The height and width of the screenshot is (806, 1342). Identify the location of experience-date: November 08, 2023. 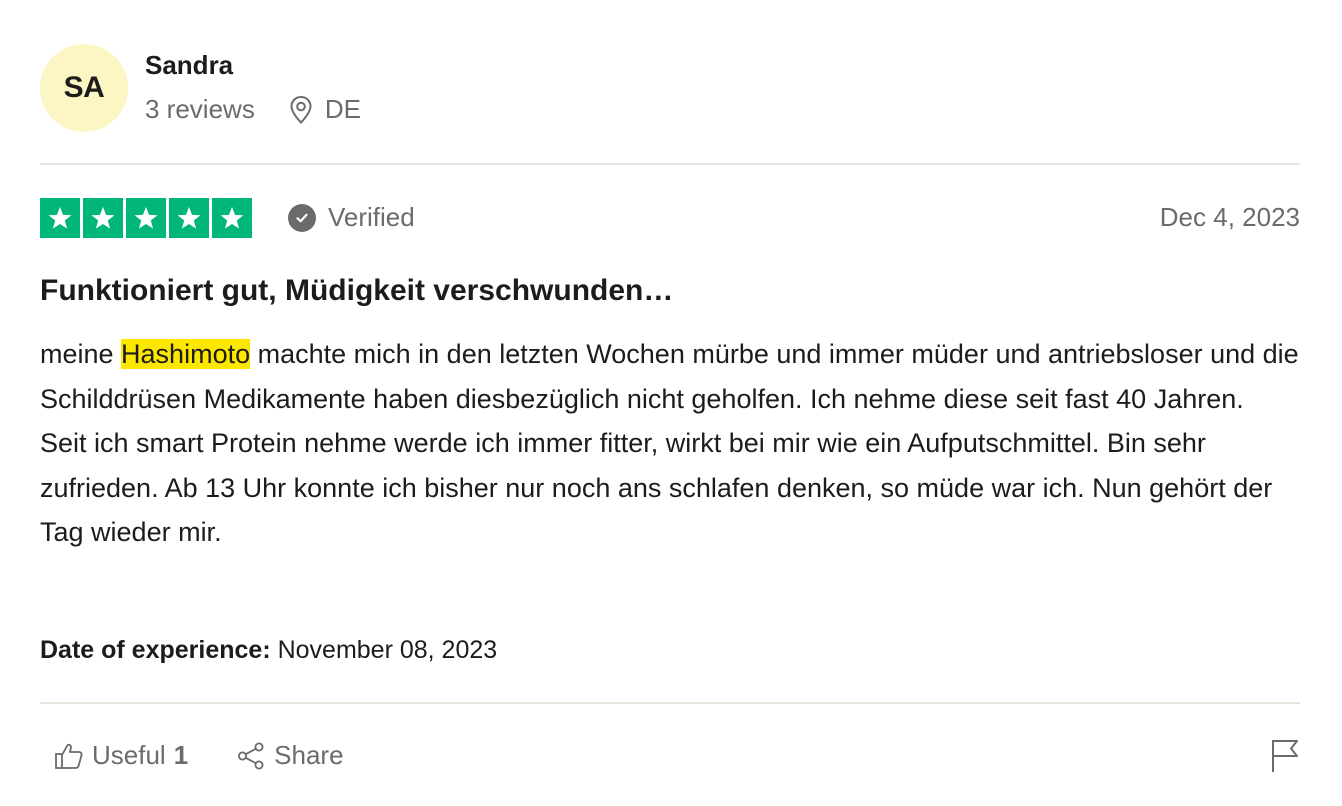
(387, 650).